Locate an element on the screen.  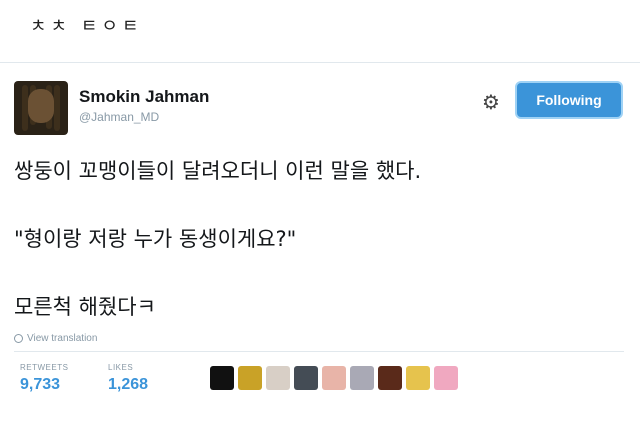
tweet-text-line: 모른척 해줬다ㅋ is located at coordinates (85, 307).